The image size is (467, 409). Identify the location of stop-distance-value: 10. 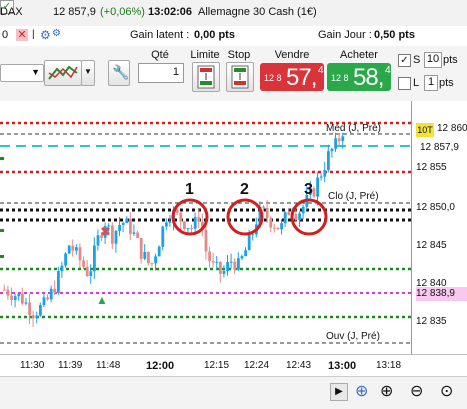
(433, 59).